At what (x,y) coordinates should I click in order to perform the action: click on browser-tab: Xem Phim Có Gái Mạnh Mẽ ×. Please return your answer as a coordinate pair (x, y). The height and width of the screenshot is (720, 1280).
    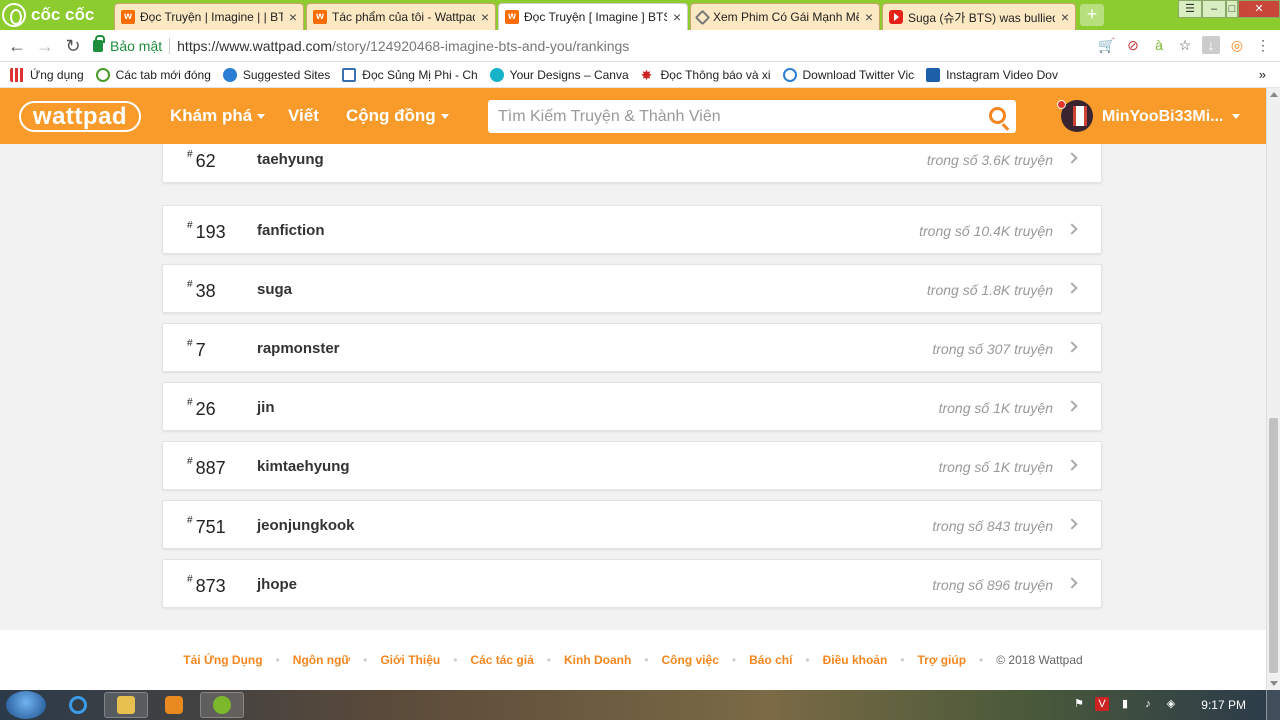
    Looking at the image, I should click on (785, 16).